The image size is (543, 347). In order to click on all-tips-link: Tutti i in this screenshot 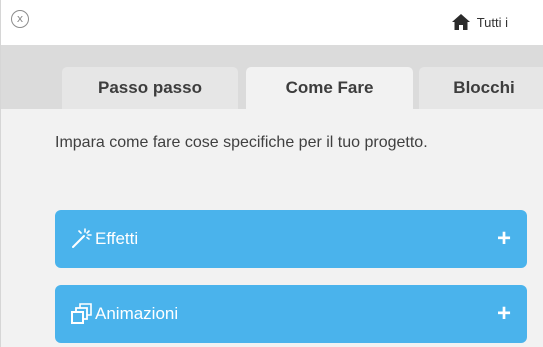, I will do `click(479, 22)`.